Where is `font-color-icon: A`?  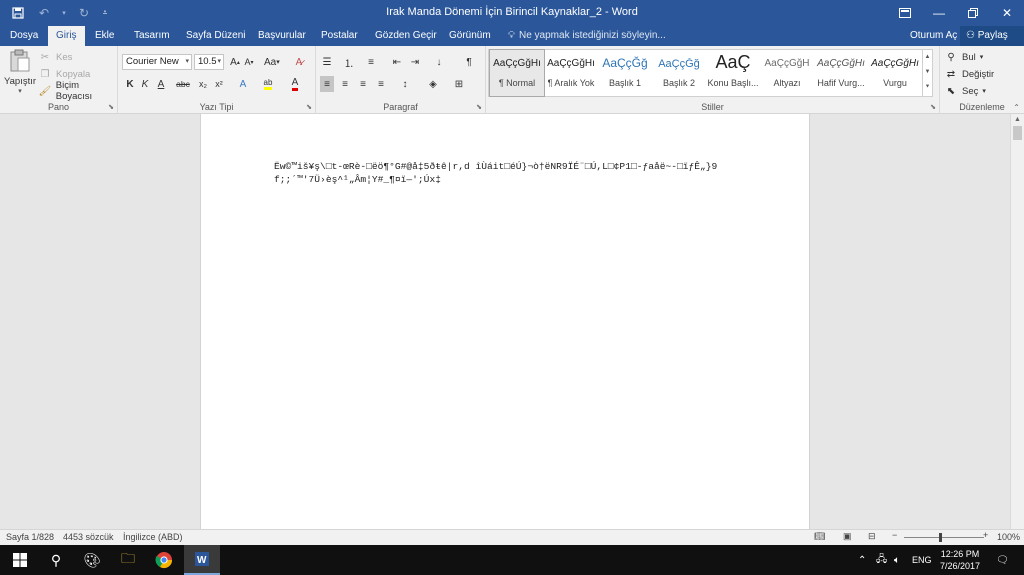 font-color-icon: A is located at coordinates (295, 84).